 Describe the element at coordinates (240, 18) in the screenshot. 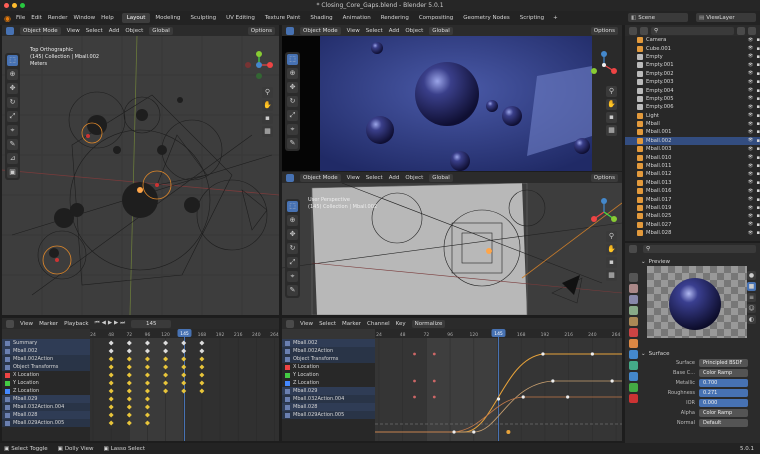

I see `tab-uv-editing: UV Editing` at that location.